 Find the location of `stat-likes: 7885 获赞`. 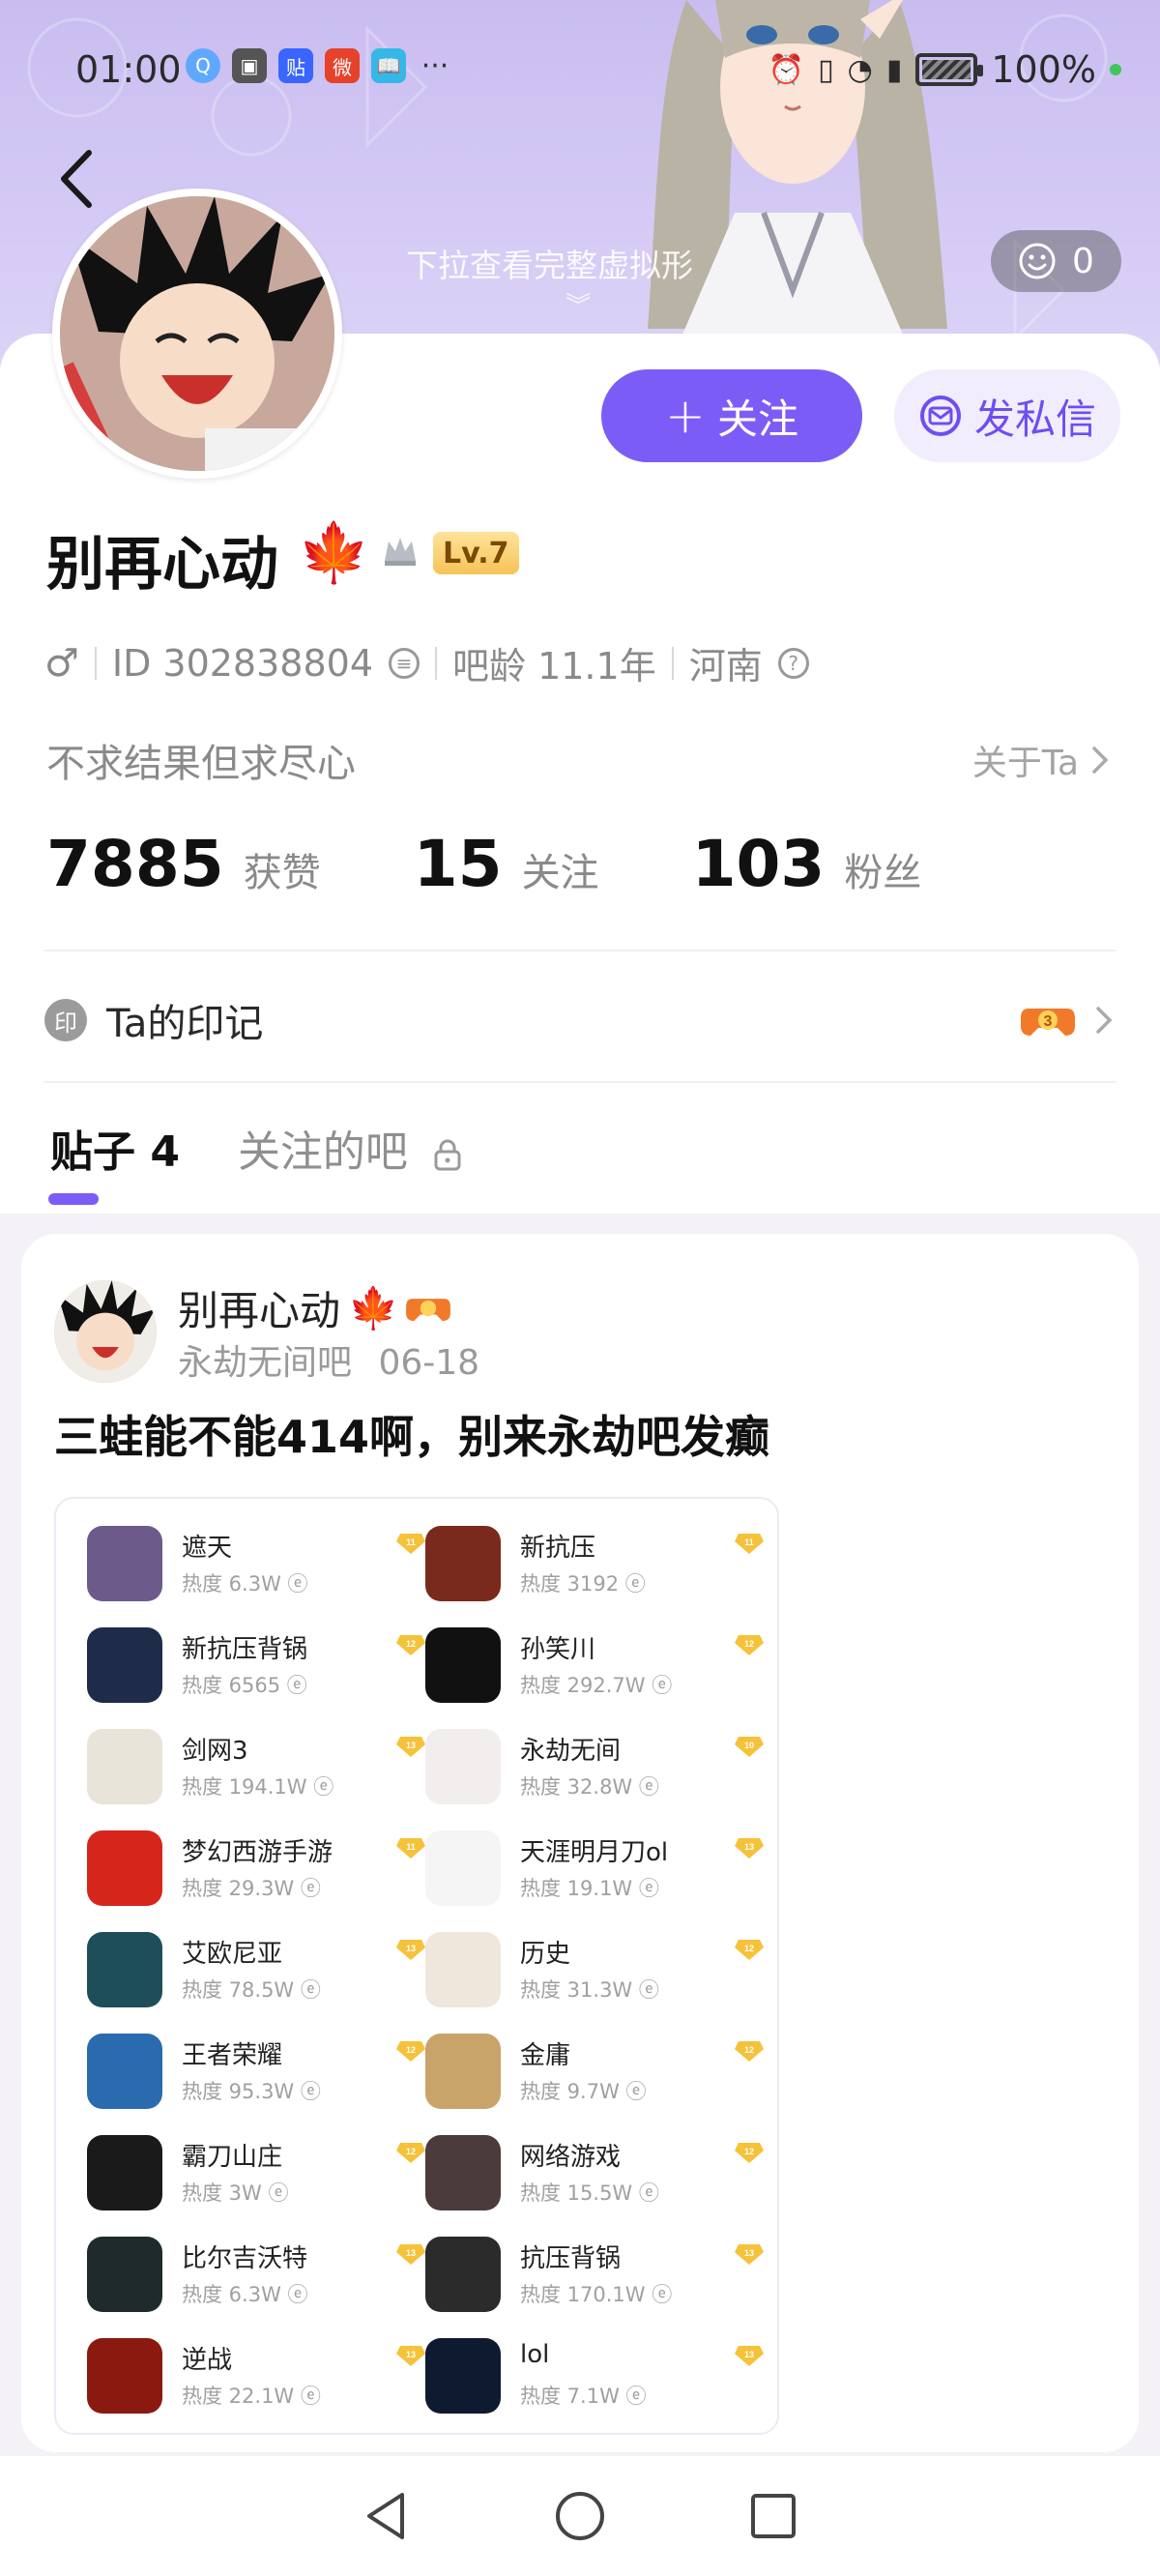

stat-likes: 7885 获赞 is located at coordinates (184, 864).